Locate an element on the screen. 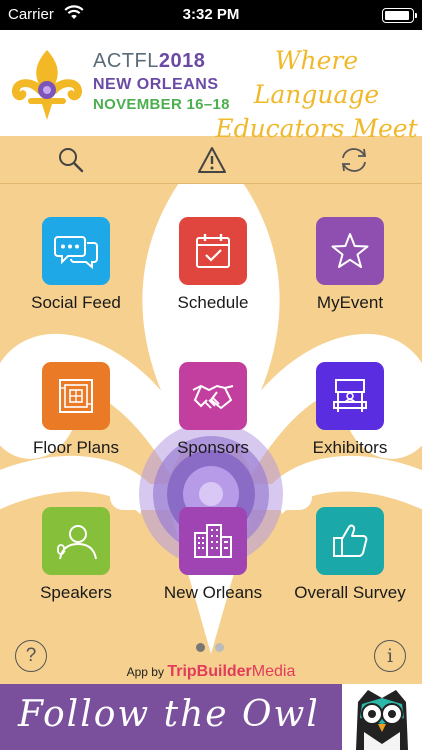 This screenshot has width=422, height=750. chat-bubbles-icon is located at coordinates (76, 253).